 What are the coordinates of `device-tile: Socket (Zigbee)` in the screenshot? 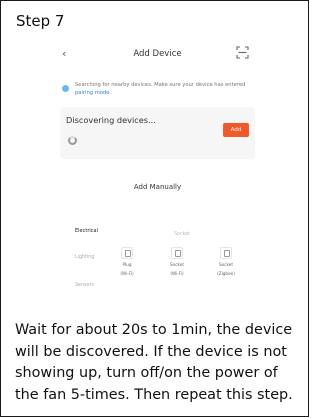 It's located at (226, 261).